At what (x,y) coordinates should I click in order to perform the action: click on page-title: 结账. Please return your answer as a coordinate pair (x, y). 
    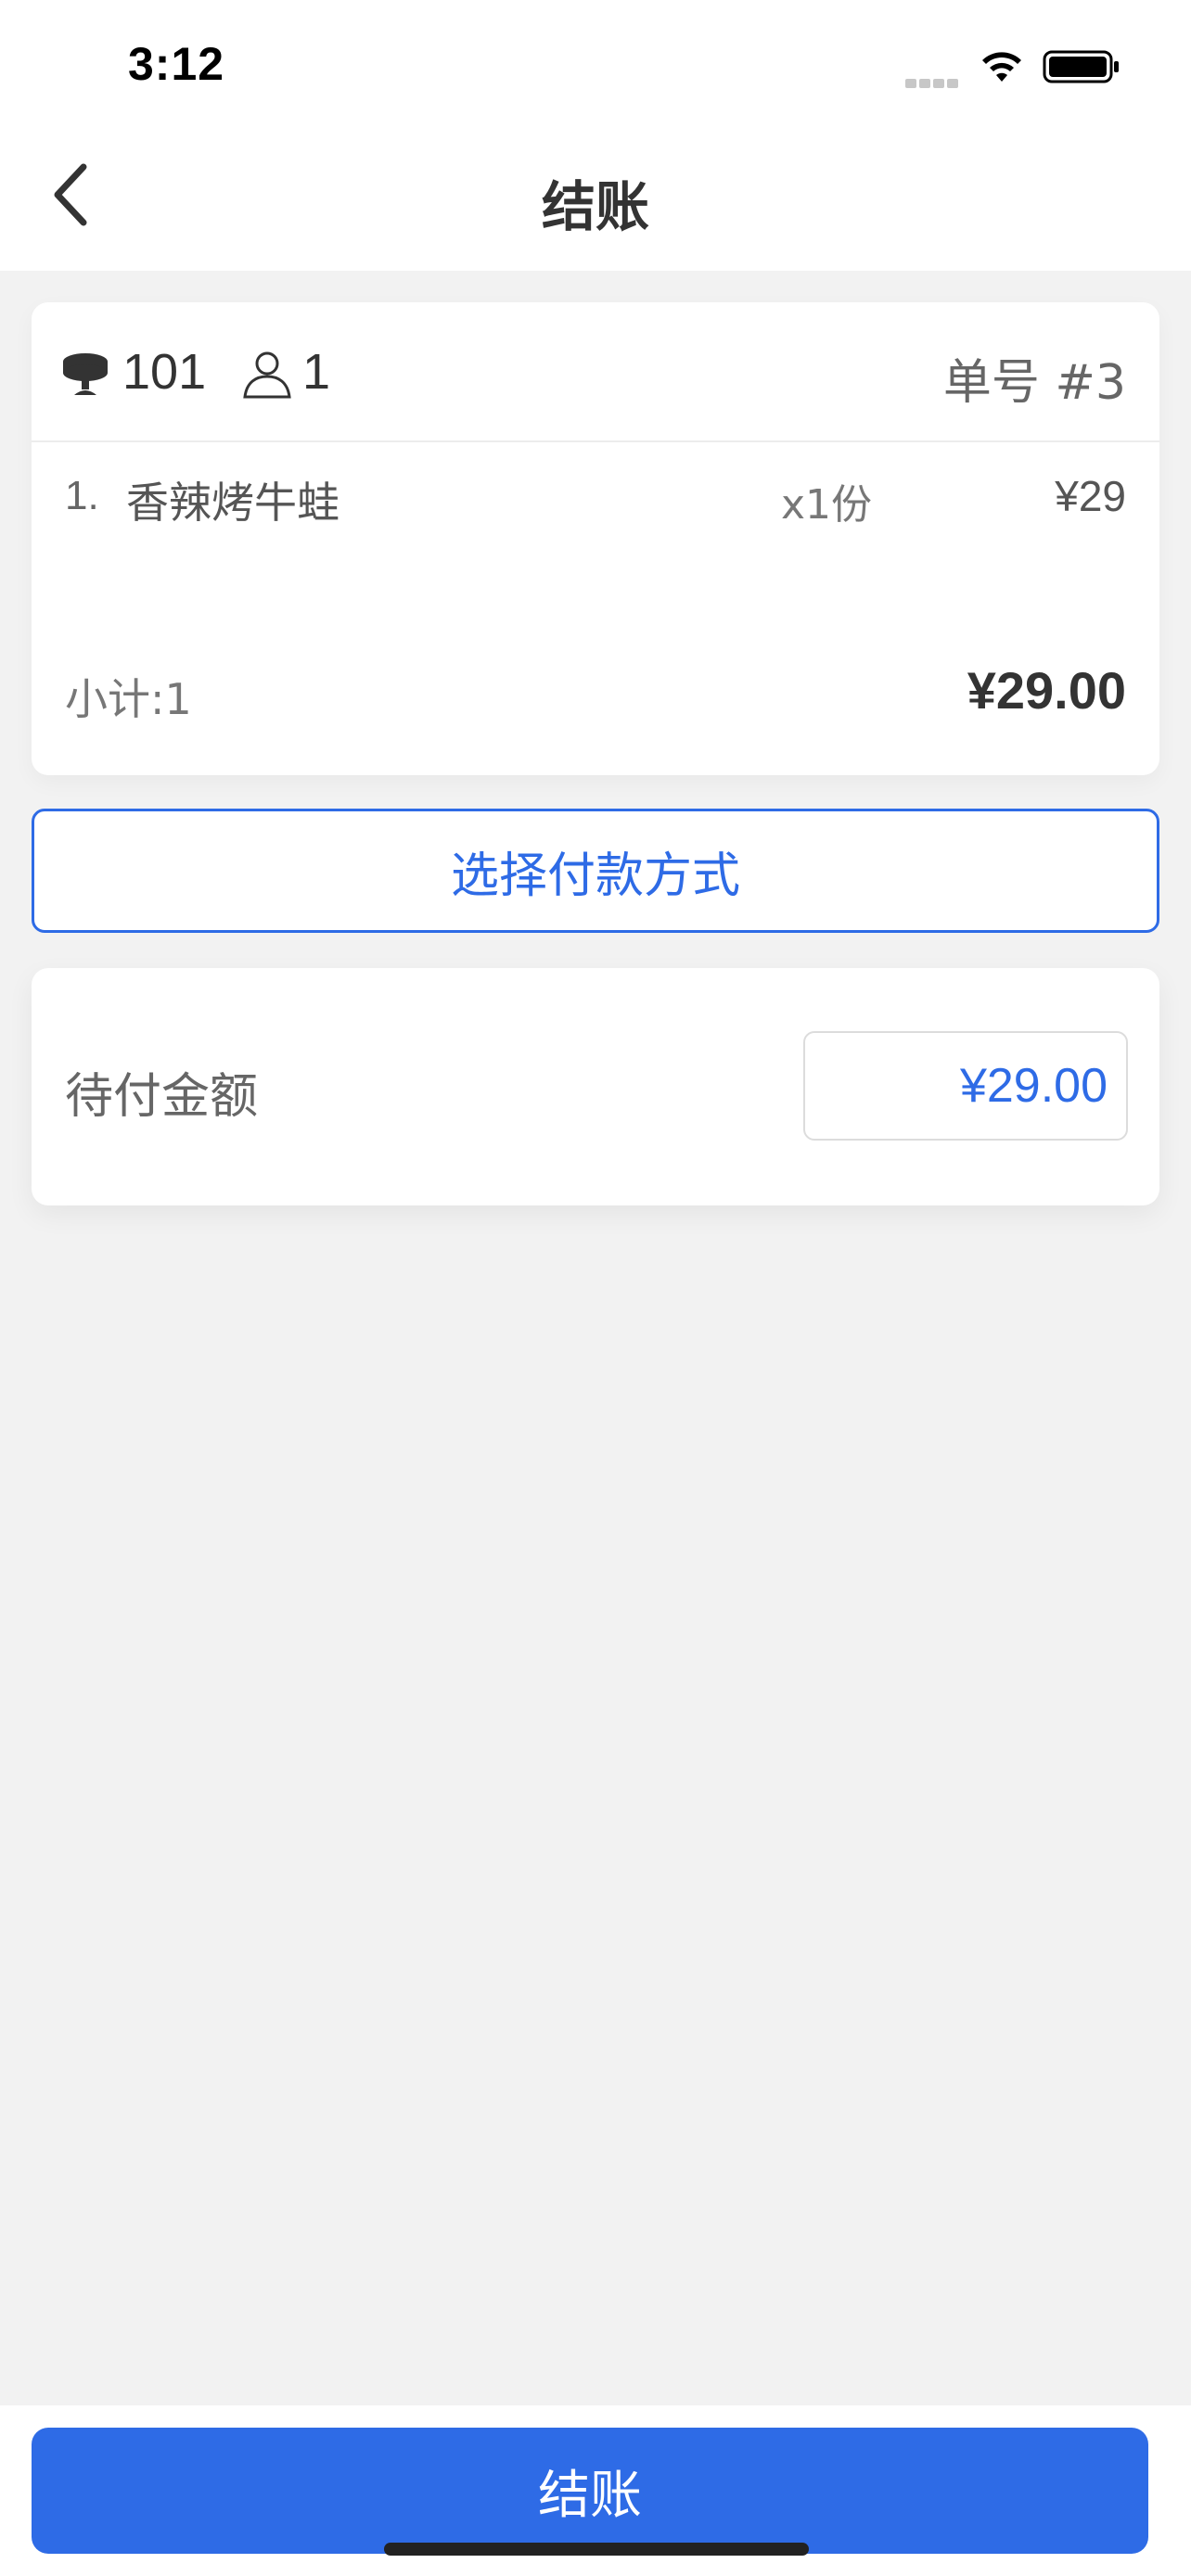
    Looking at the image, I should click on (595, 207).